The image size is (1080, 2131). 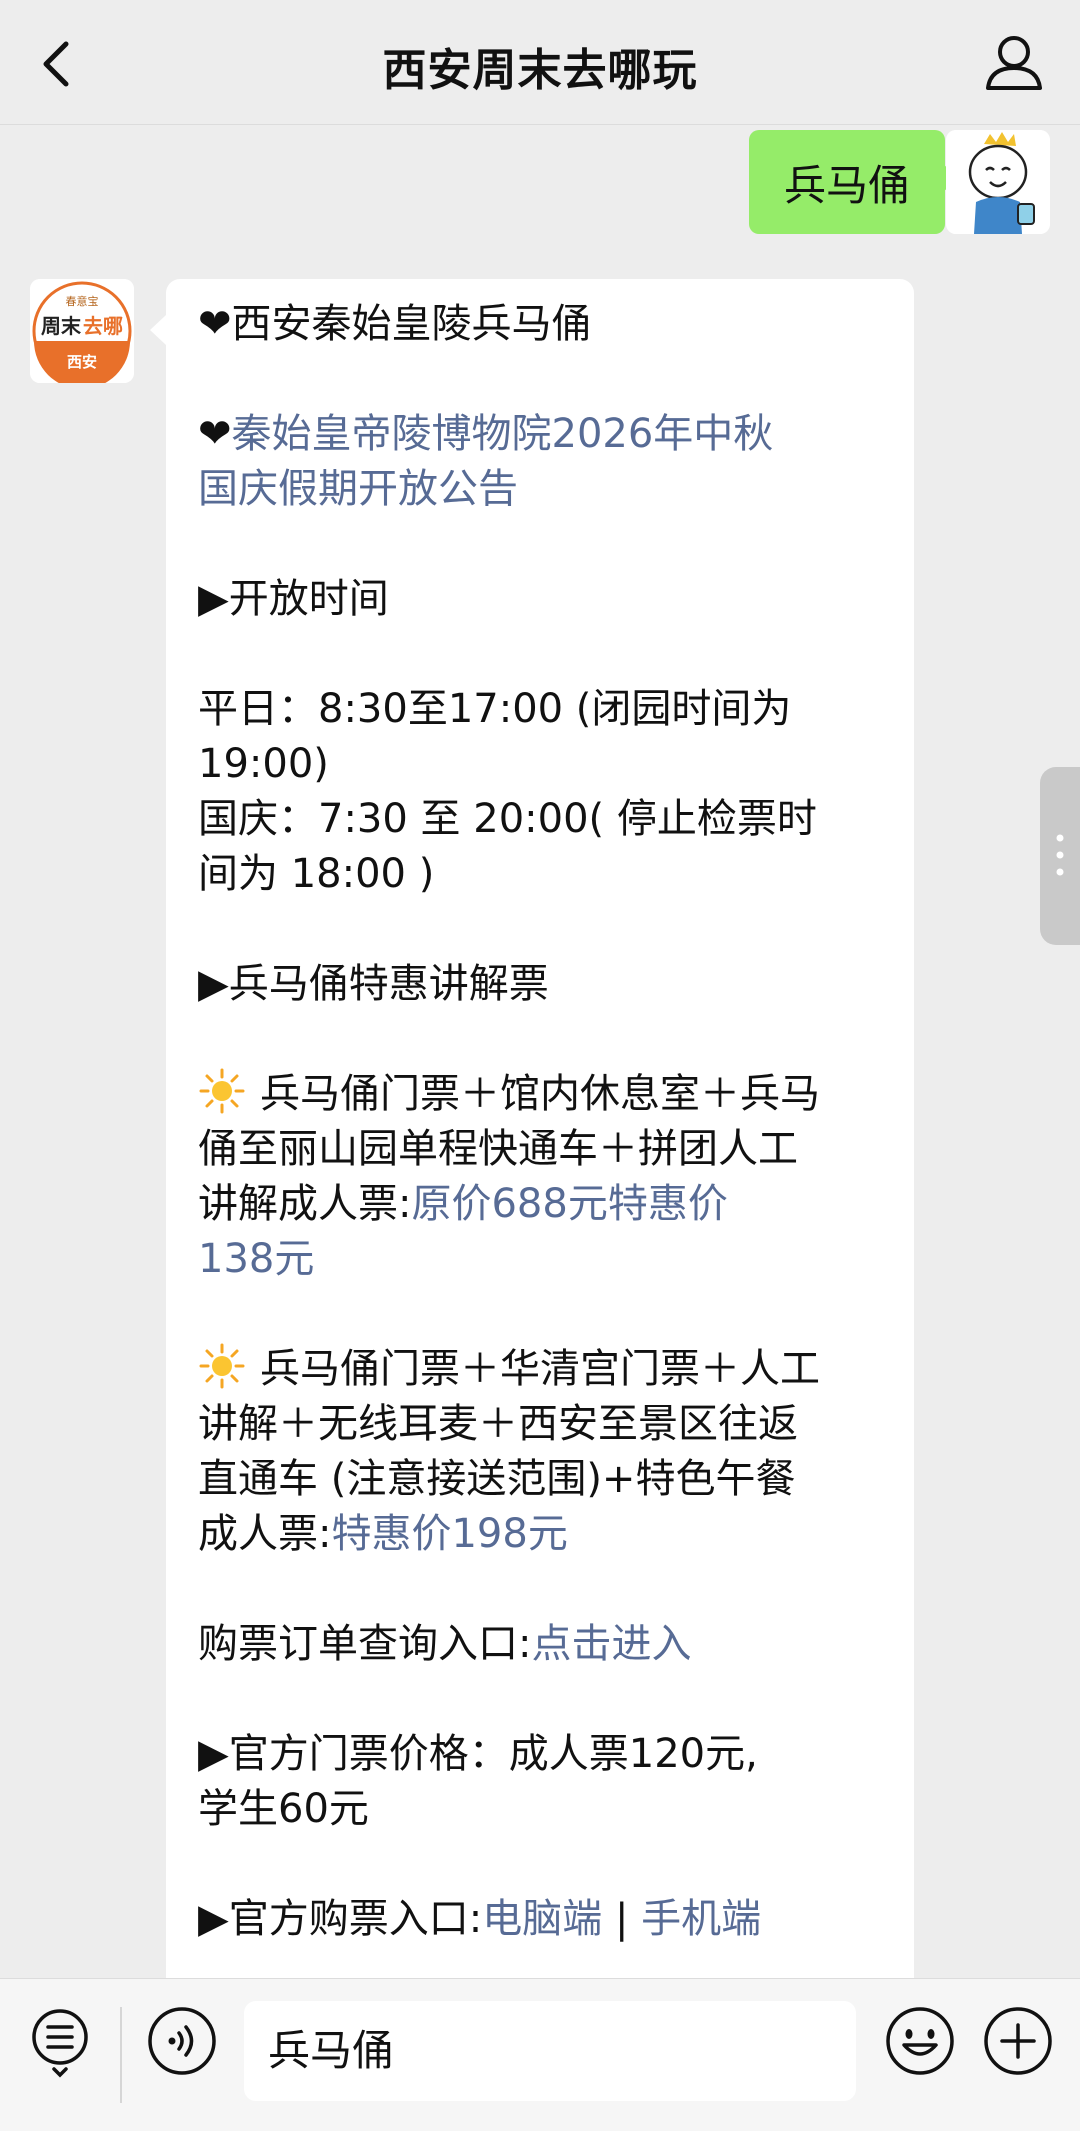 I want to click on side-more-tab, so click(x=1060, y=856).